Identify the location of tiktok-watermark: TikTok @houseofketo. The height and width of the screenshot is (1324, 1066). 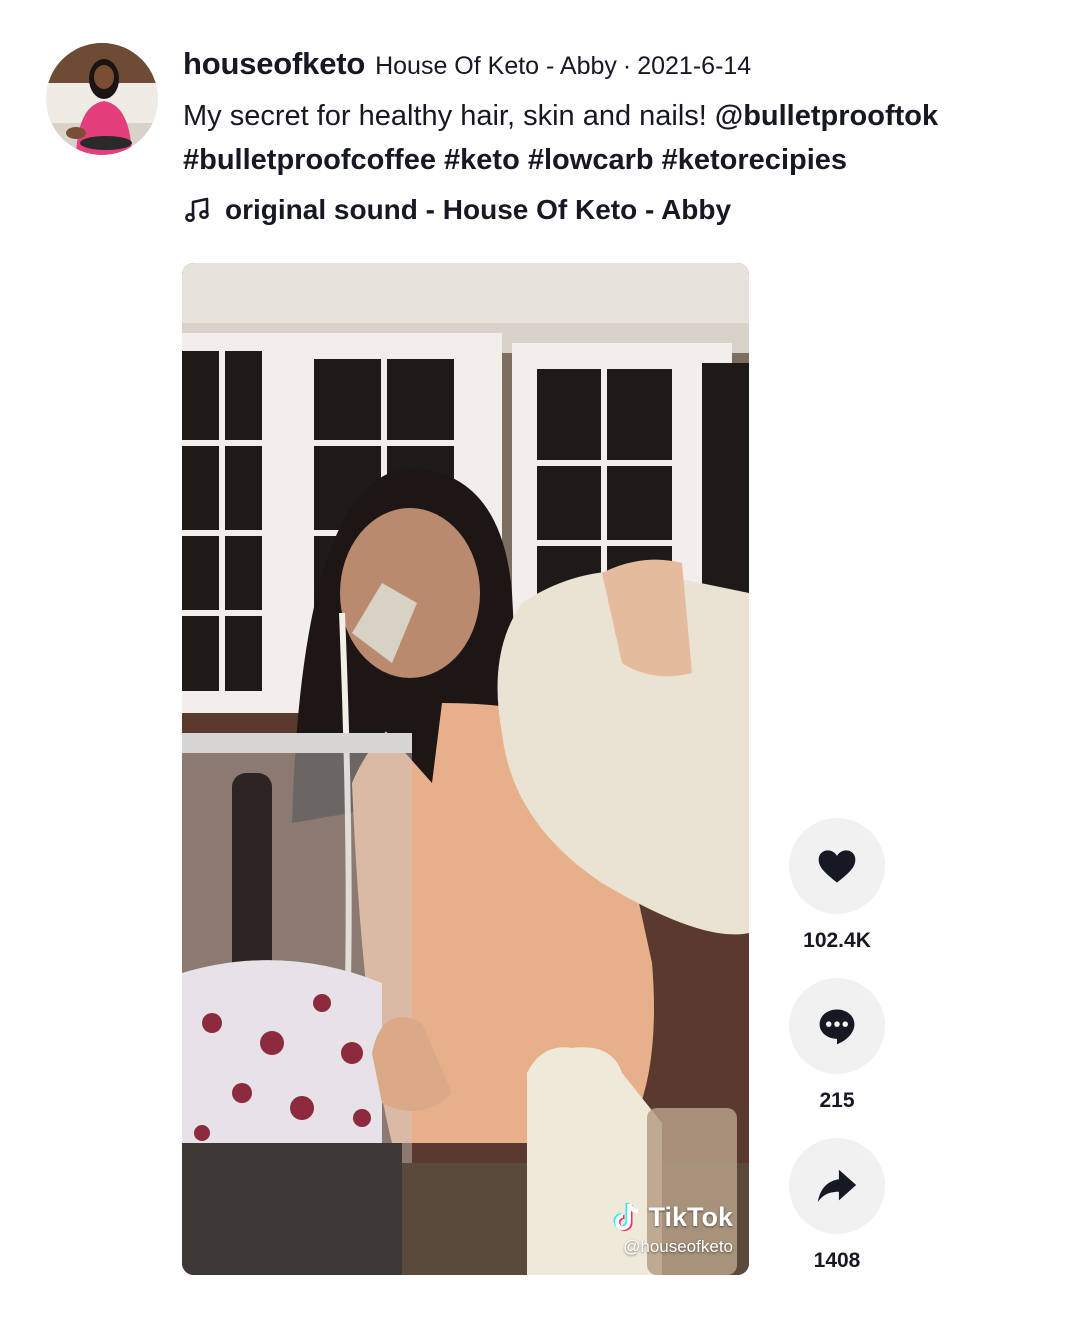
(672, 1229).